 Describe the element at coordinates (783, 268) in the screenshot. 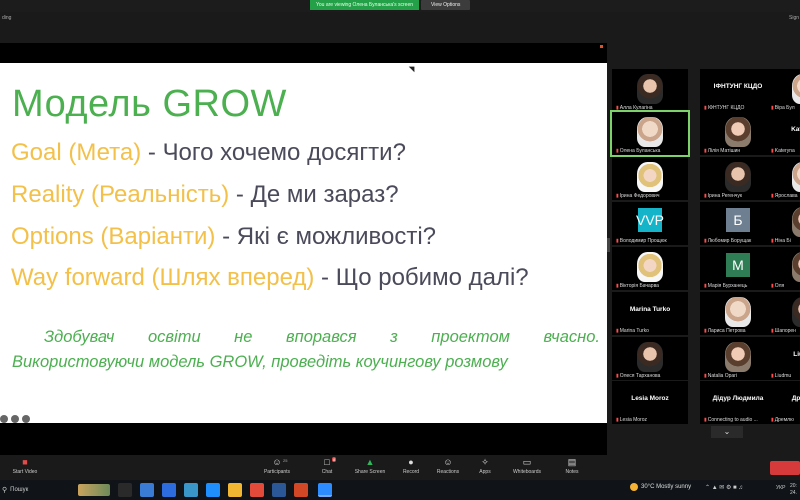

I see `participant-tile: ▮Оля` at that location.